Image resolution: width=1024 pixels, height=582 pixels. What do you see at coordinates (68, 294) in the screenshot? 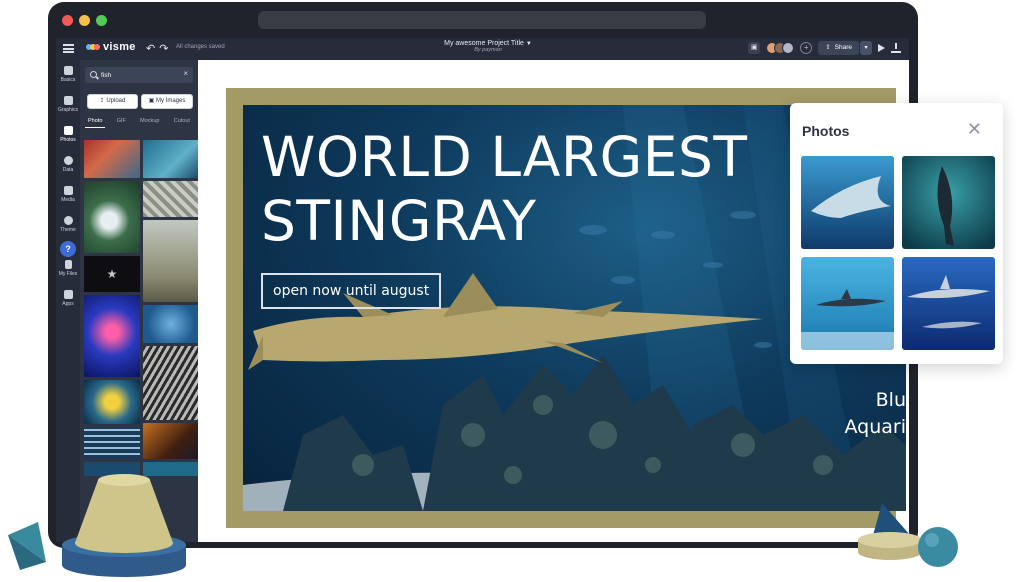
I see `apps-icon` at bounding box center [68, 294].